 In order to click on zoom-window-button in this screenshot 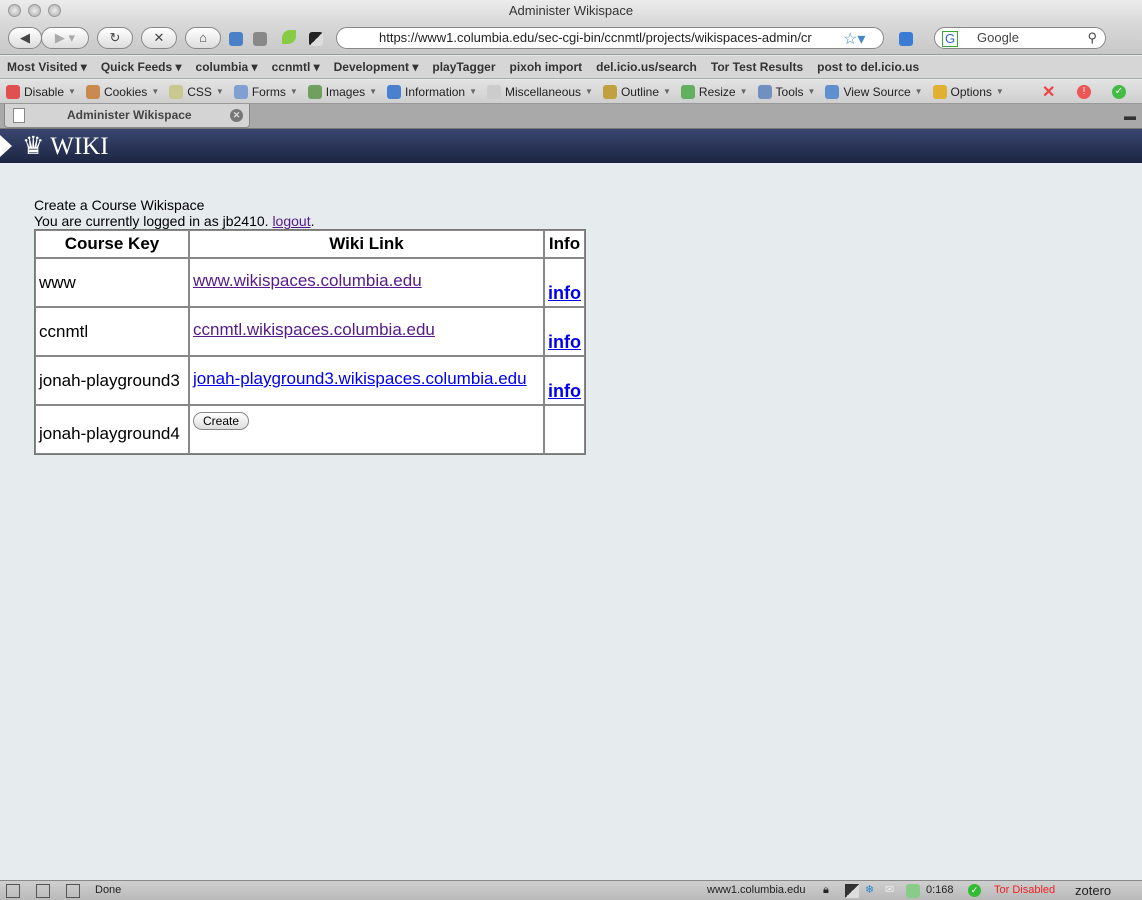, I will do `click(54, 10)`.